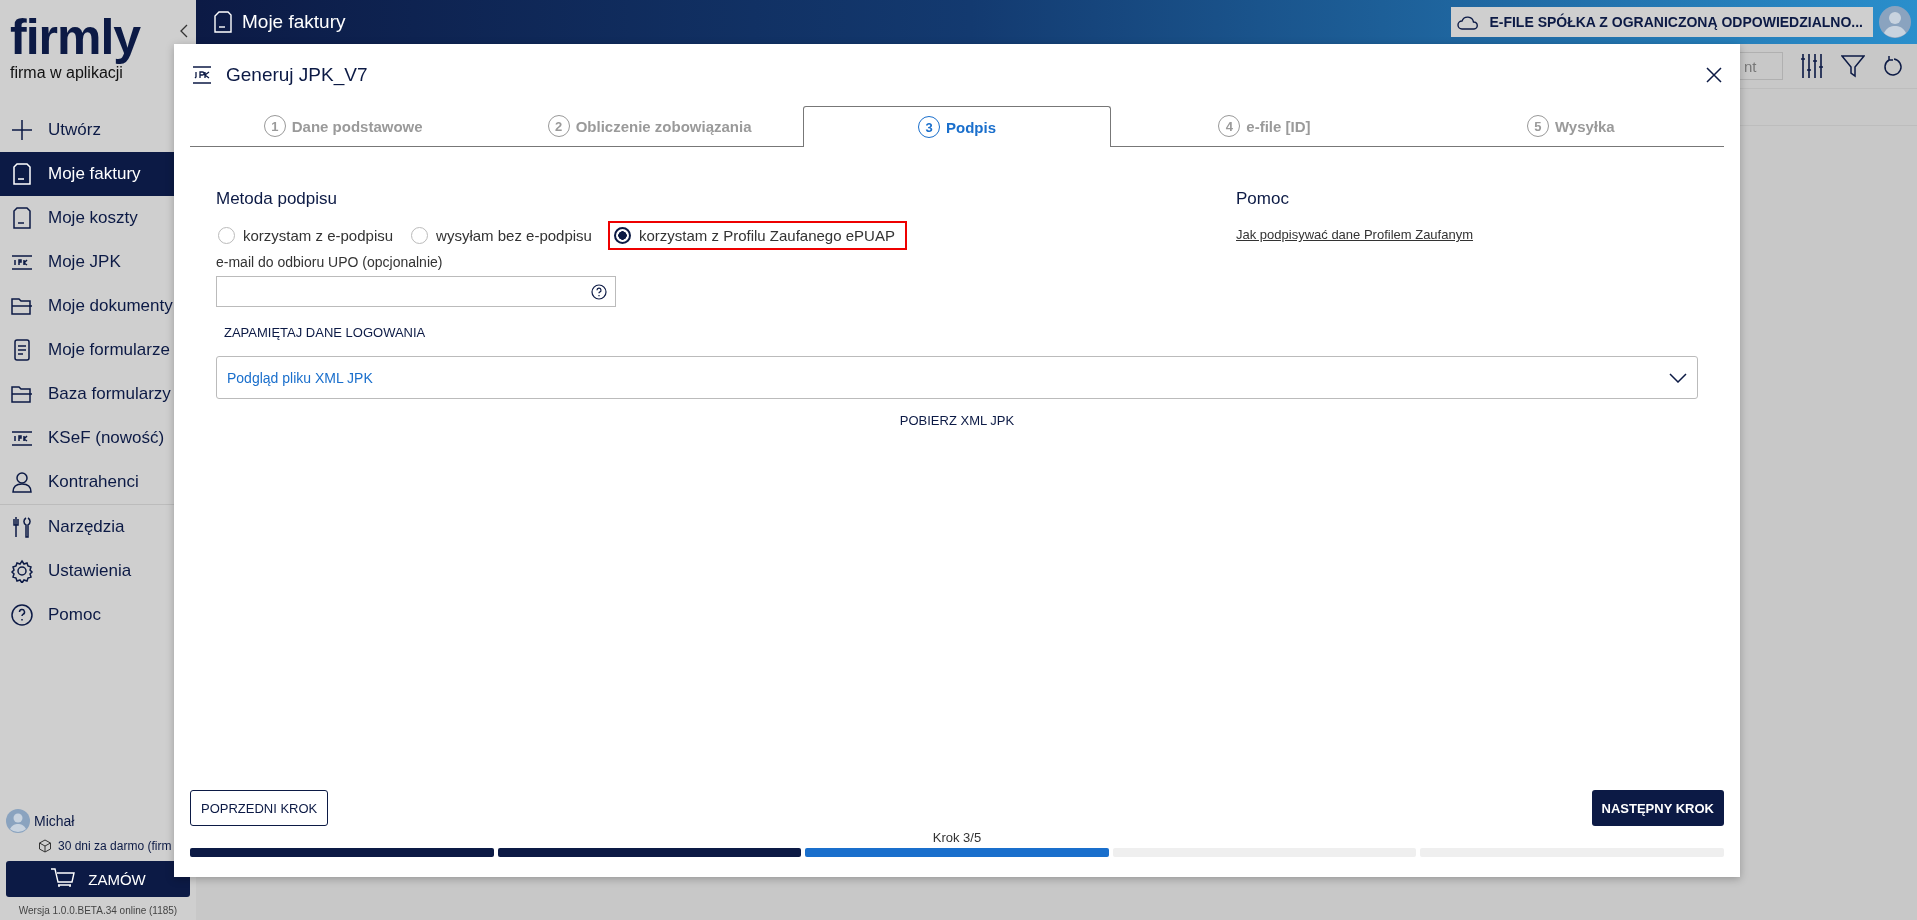  What do you see at coordinates (277, 199) in the screenshot?
I see `section-title: Metoda podpisu` at bounding box center [277, 199].